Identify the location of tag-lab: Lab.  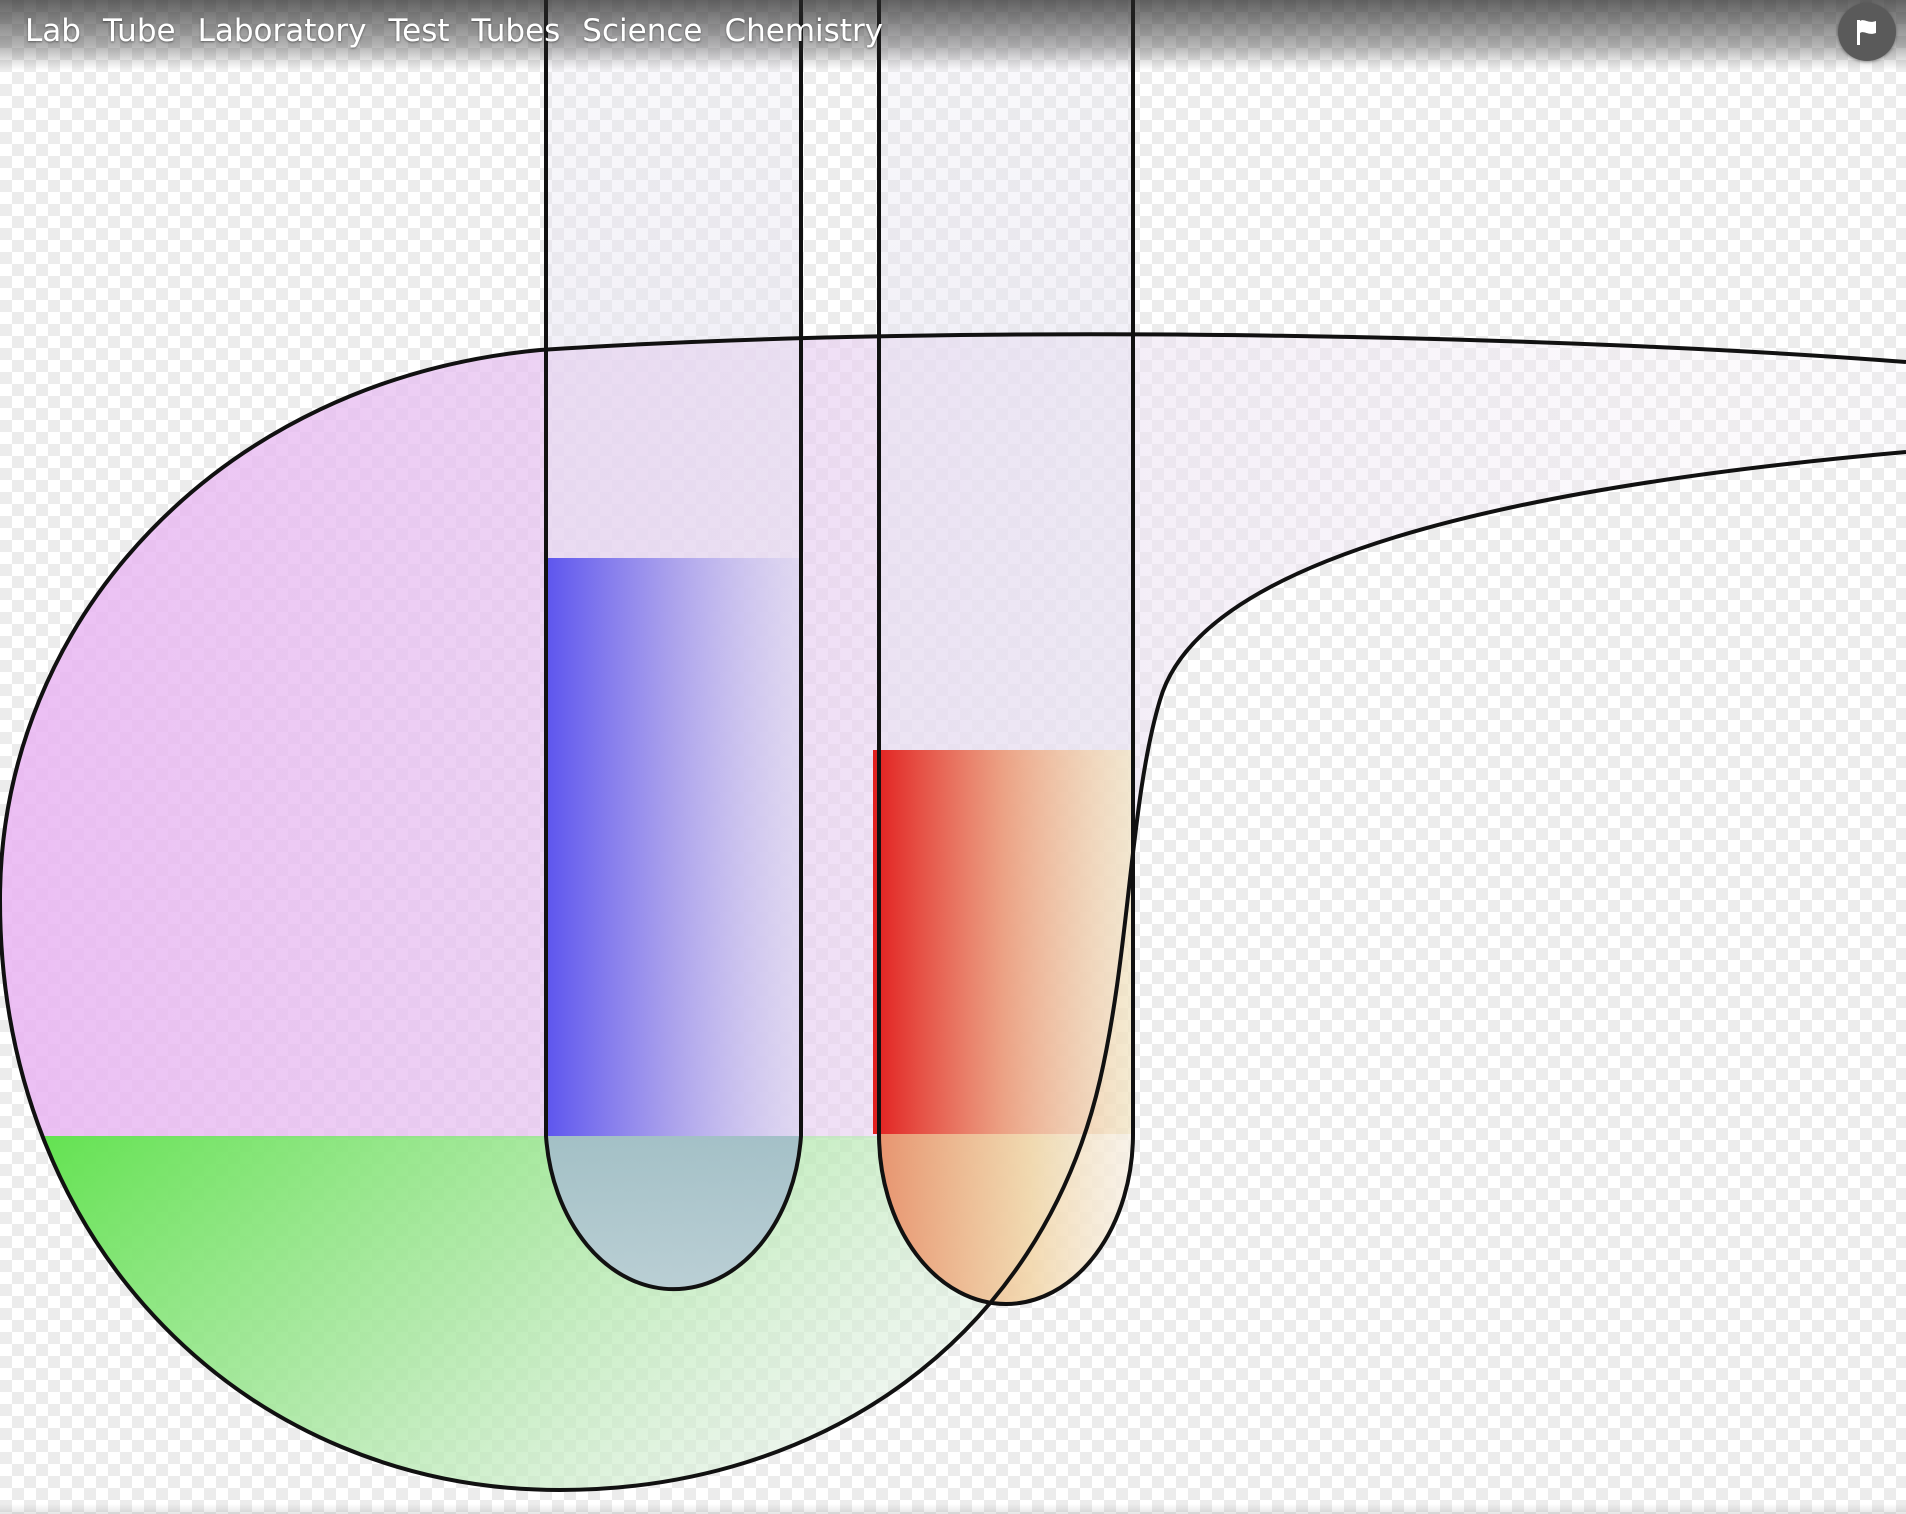
(53, 31).